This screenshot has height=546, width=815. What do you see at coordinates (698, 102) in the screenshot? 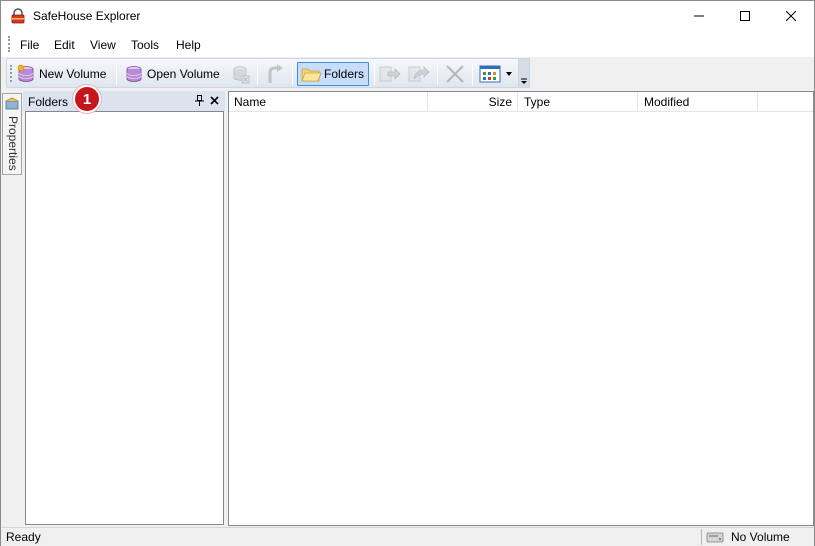
I see `column-header-modified: Modified` at bounding box center [698, 102].